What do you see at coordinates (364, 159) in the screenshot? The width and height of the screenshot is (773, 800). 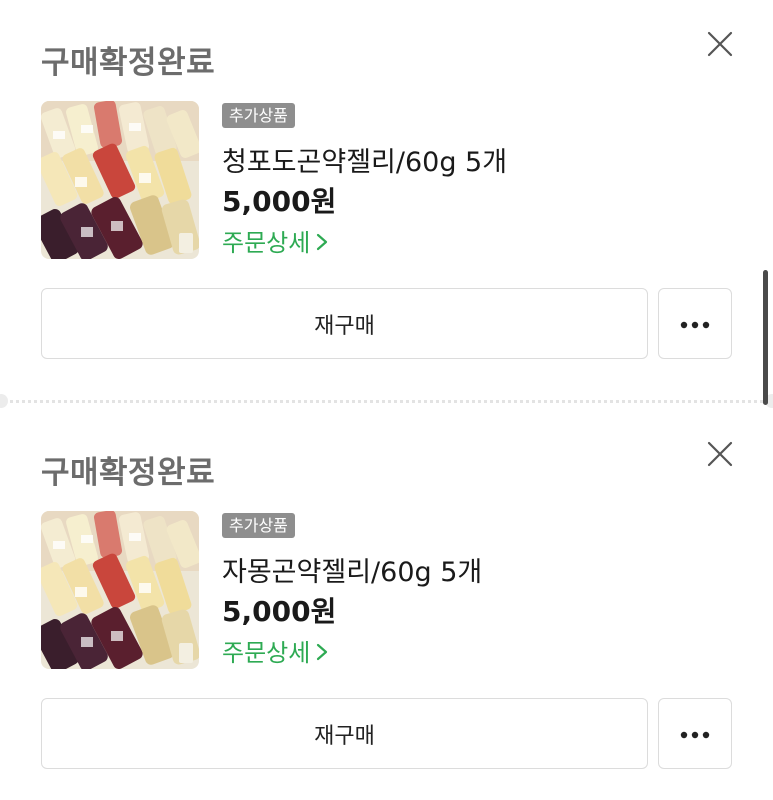 I see `product-name: 청포도곤약젤리/60g 5개` at bounding box center [364, 159].